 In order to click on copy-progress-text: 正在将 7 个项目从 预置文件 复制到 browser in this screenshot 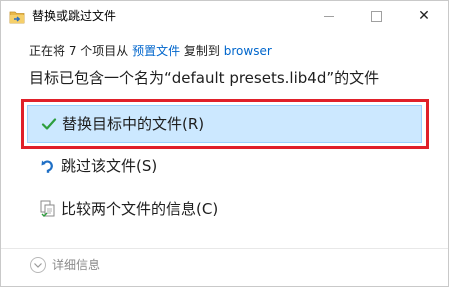, I will do `click(150, 51)`.